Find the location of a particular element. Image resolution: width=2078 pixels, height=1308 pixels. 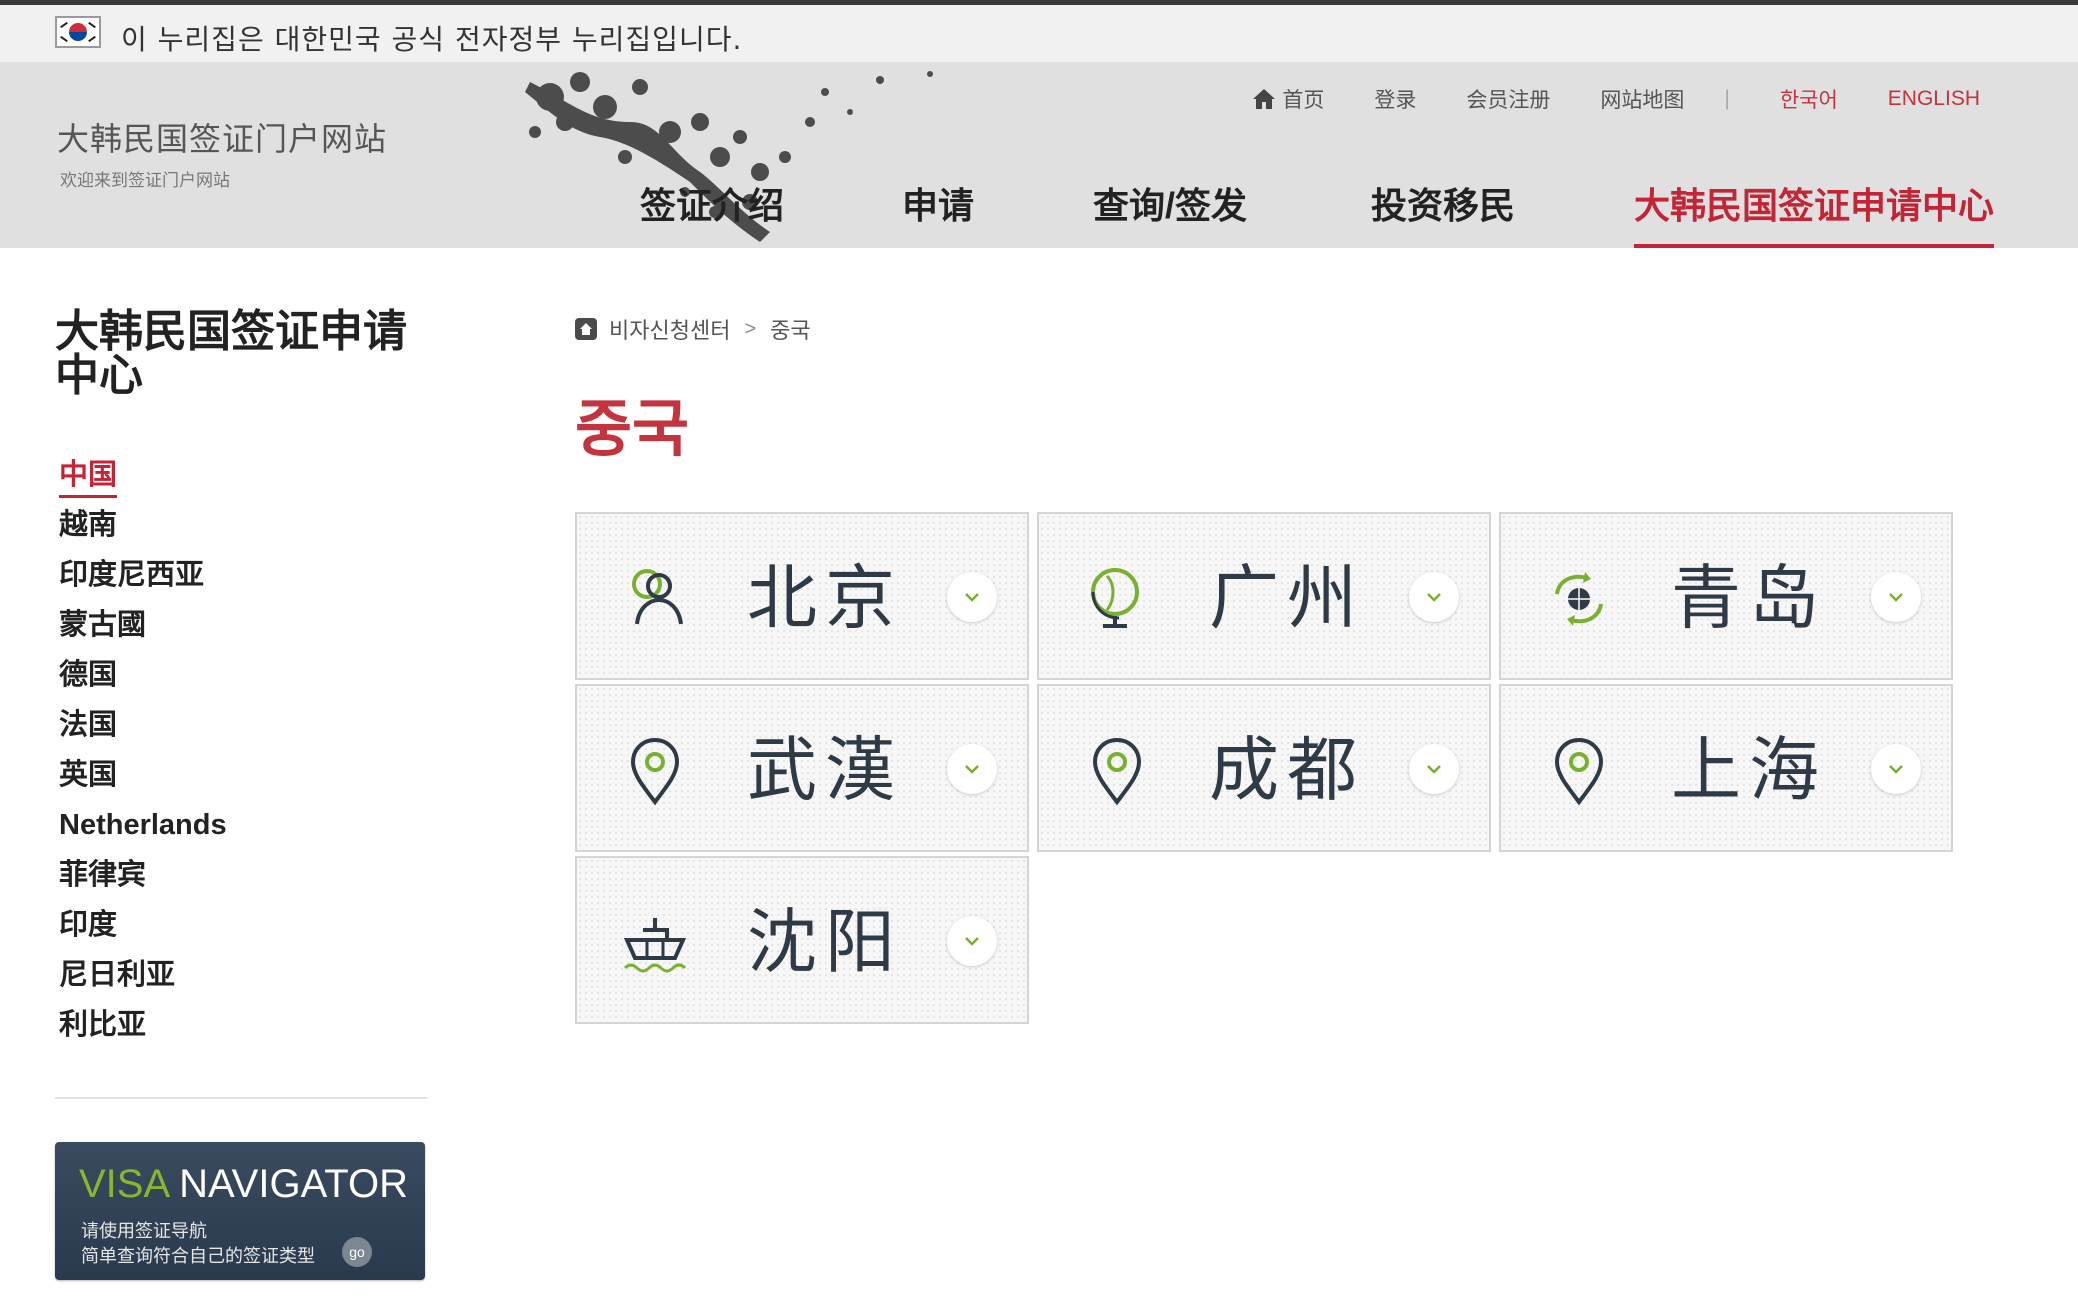

city-card-shenyang: 沈阳 is located at coordinates (802, 940).